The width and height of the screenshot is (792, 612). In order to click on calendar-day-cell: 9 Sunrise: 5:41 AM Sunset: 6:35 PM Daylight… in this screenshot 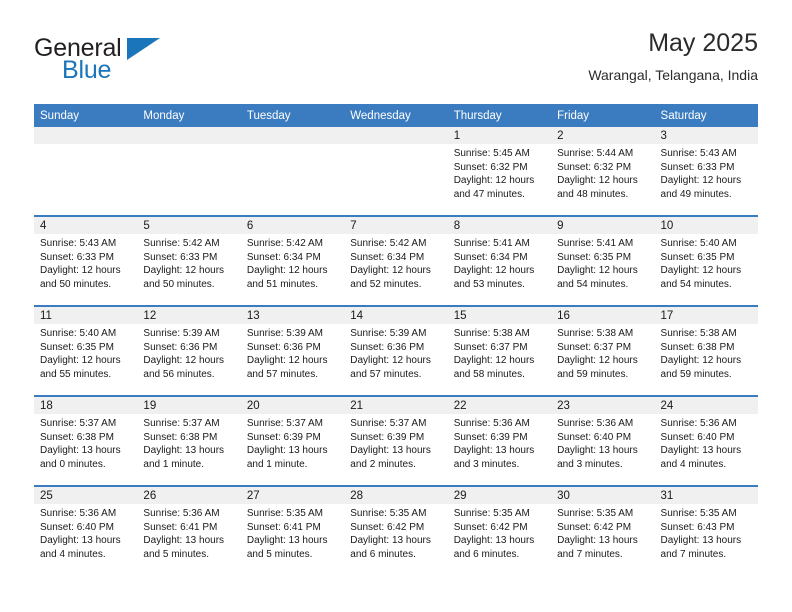, I will do `click(603, 260)`.